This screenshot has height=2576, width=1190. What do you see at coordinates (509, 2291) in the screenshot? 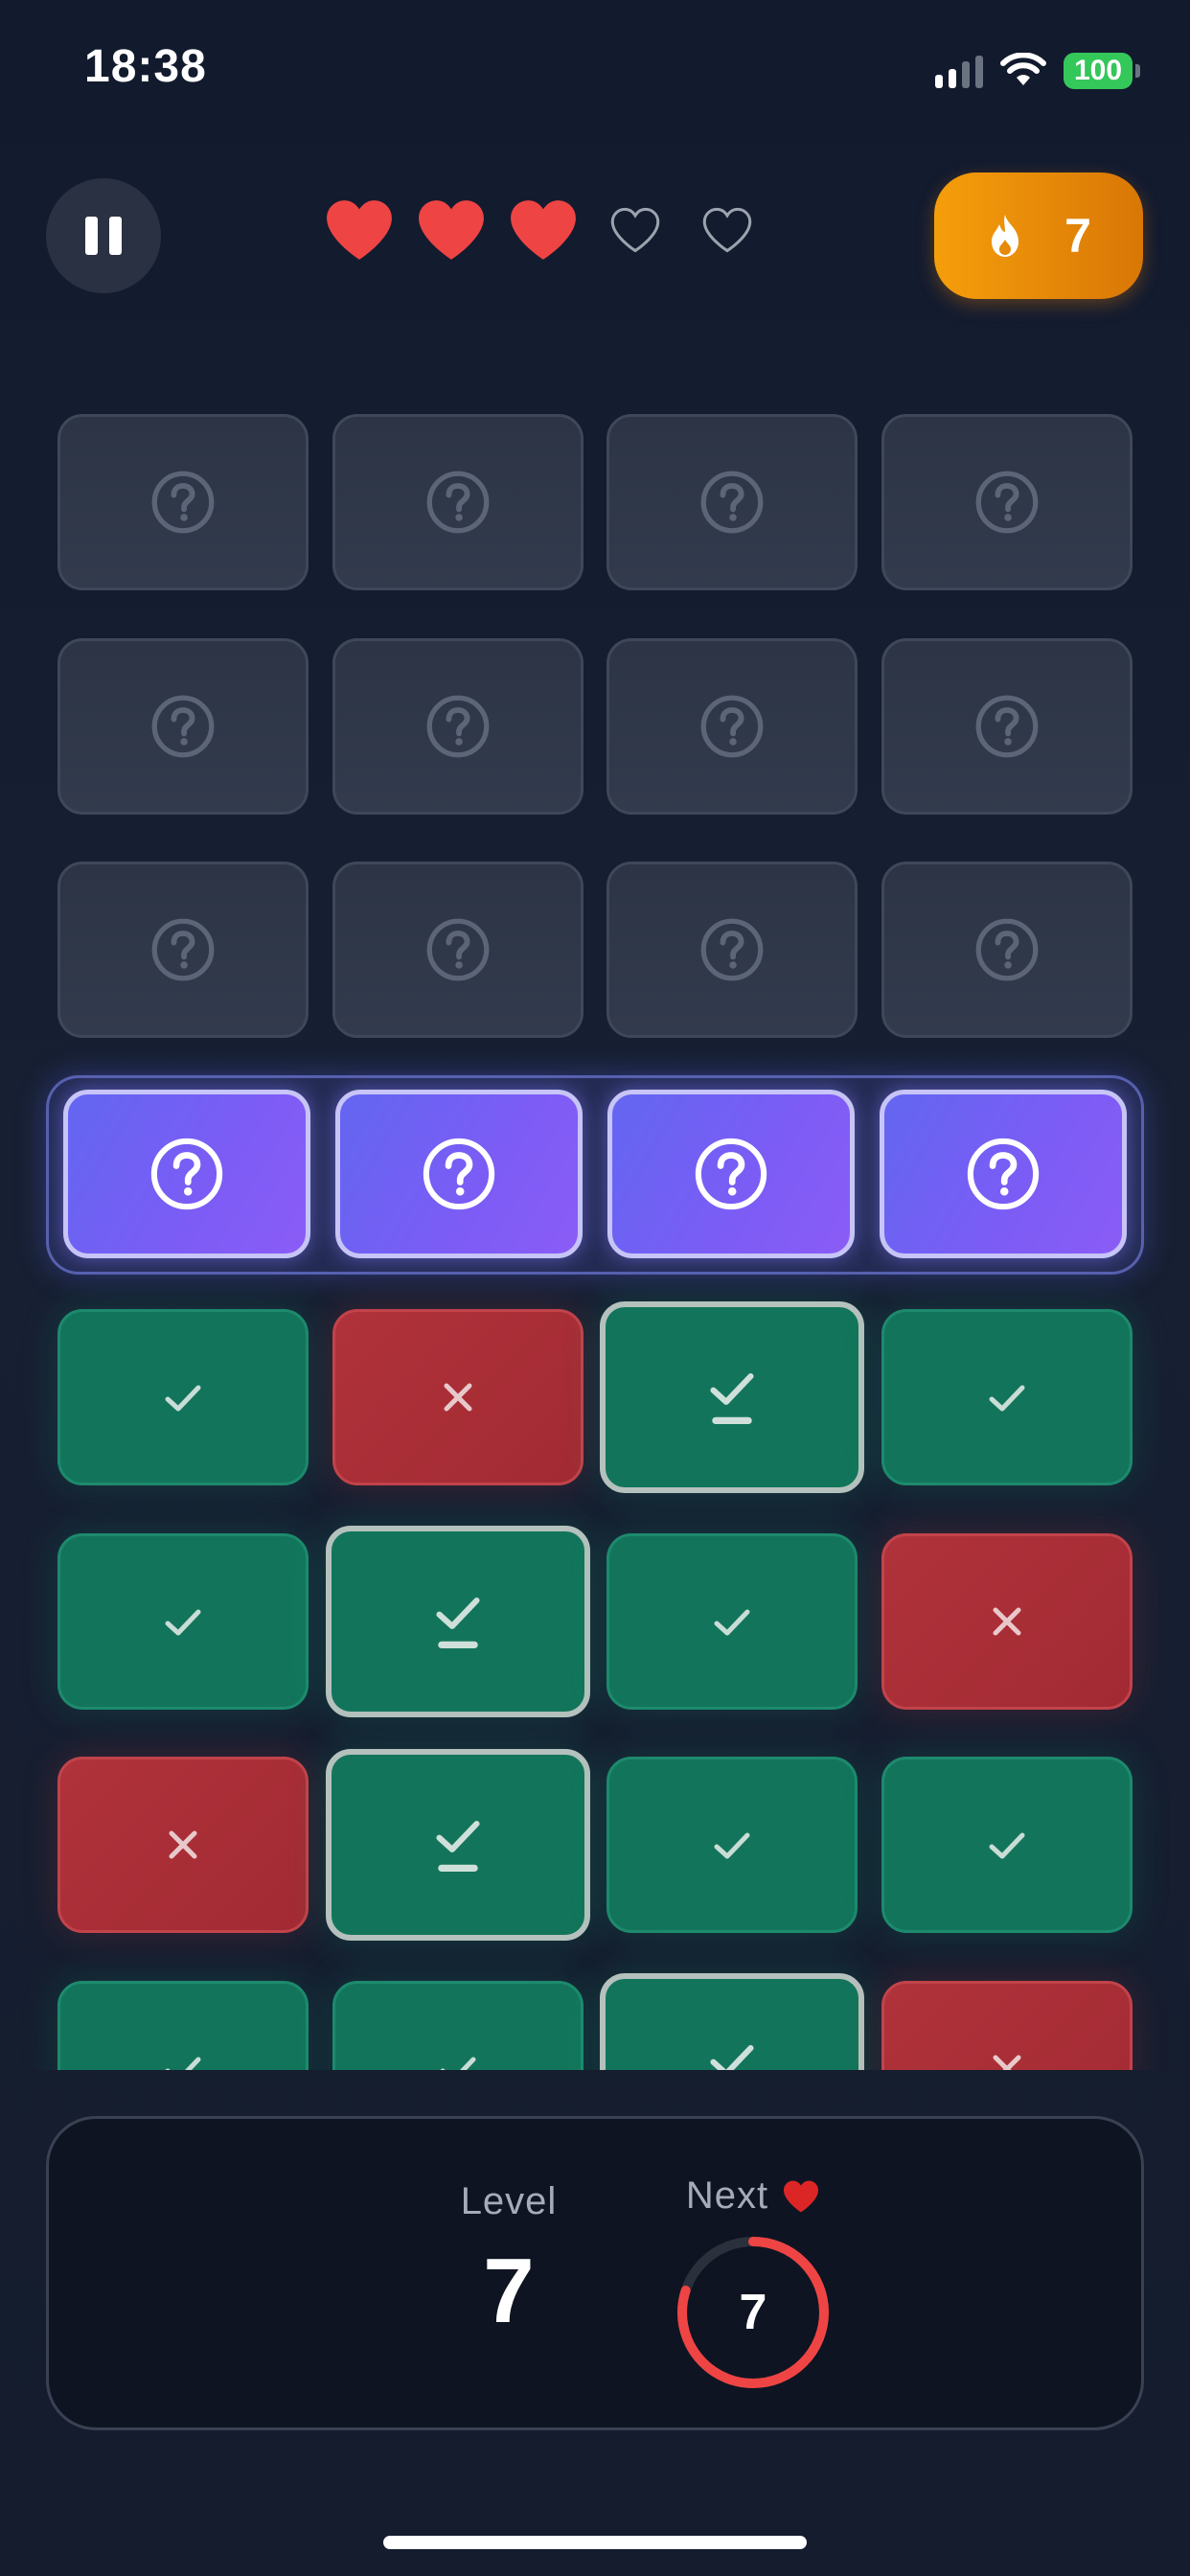
I see `level-value: 7` at bounding box center [509, 2291].